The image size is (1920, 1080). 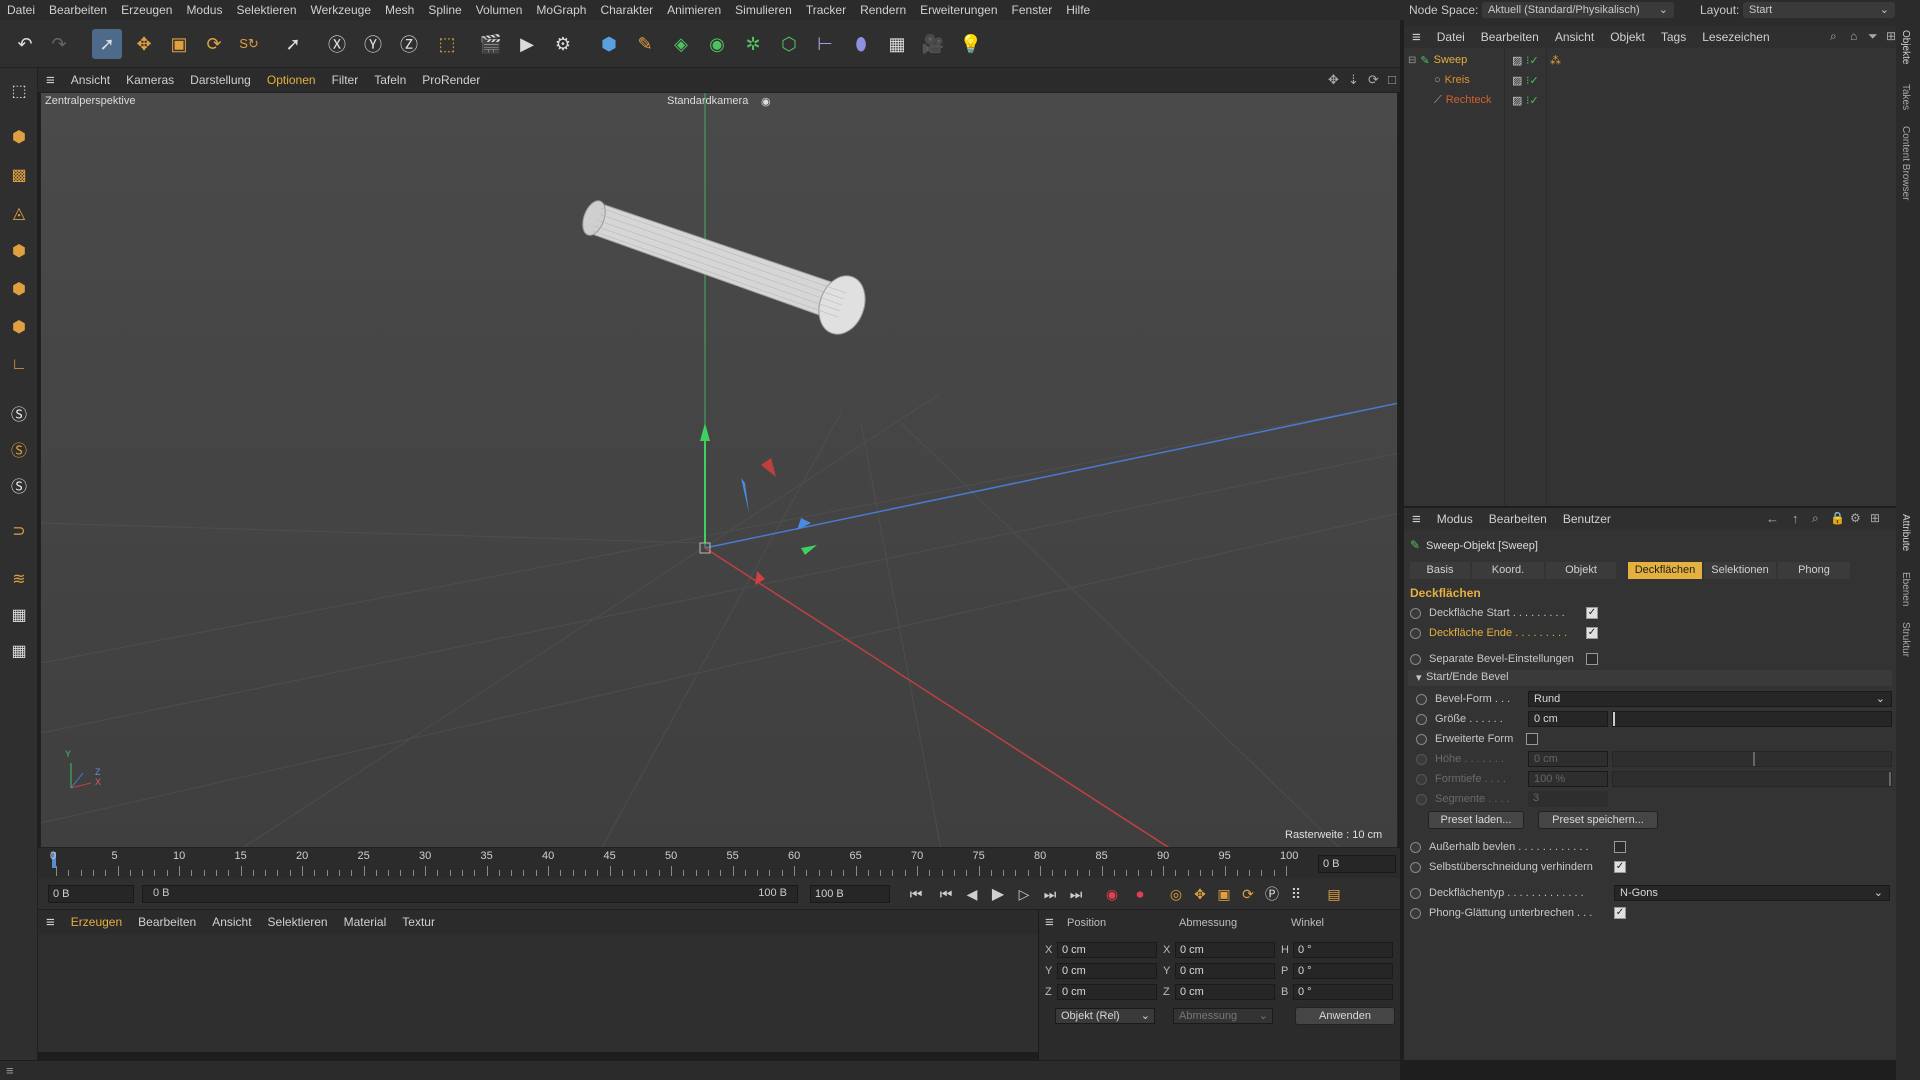 I want to click on scene-icon: ⬮, so click(x=861, y=44).